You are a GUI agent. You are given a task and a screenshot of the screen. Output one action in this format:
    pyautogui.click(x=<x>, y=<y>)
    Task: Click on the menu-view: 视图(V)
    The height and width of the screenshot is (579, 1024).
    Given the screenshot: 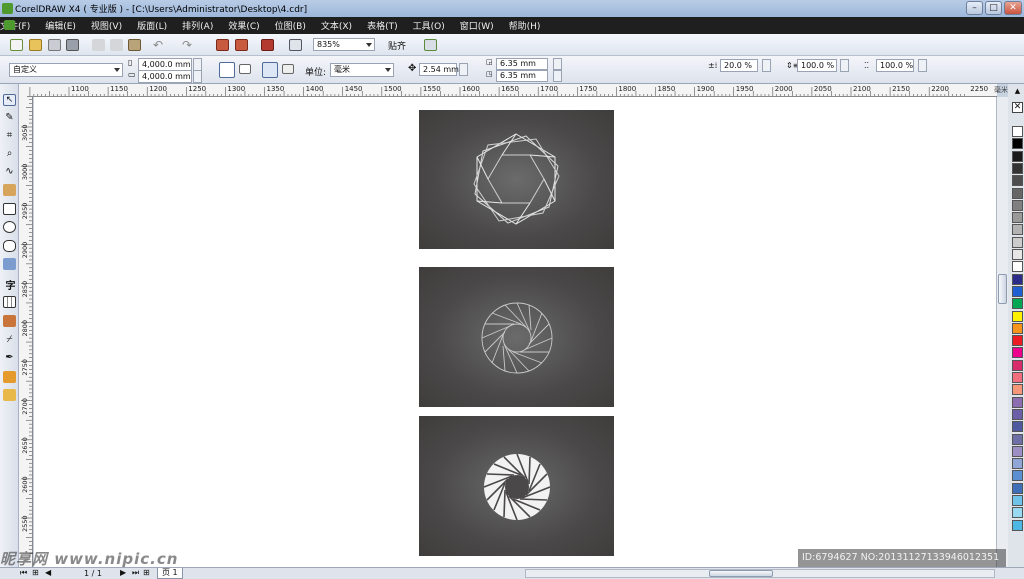 What is the action you would take?
    pyautogui.click(x=106, y=25)
    